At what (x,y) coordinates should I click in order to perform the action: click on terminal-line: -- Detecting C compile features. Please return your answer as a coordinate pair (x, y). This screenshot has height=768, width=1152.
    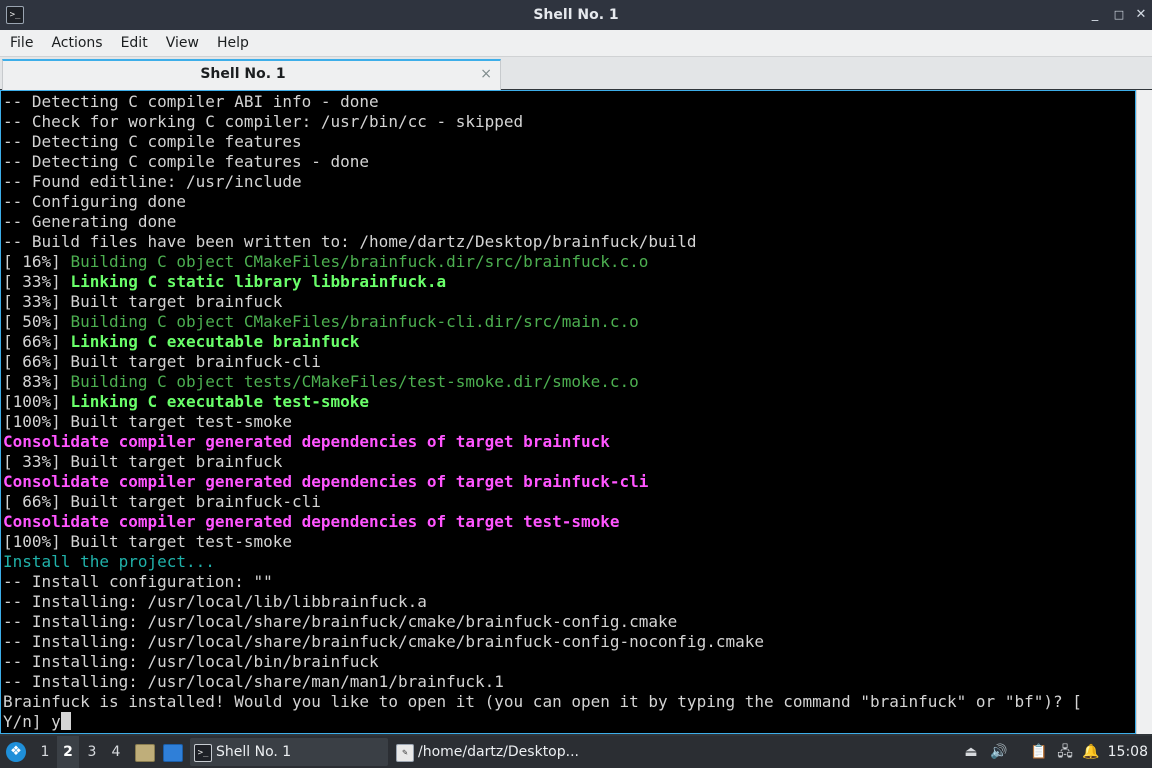
    Looking at the image, I should click on (542, 142).